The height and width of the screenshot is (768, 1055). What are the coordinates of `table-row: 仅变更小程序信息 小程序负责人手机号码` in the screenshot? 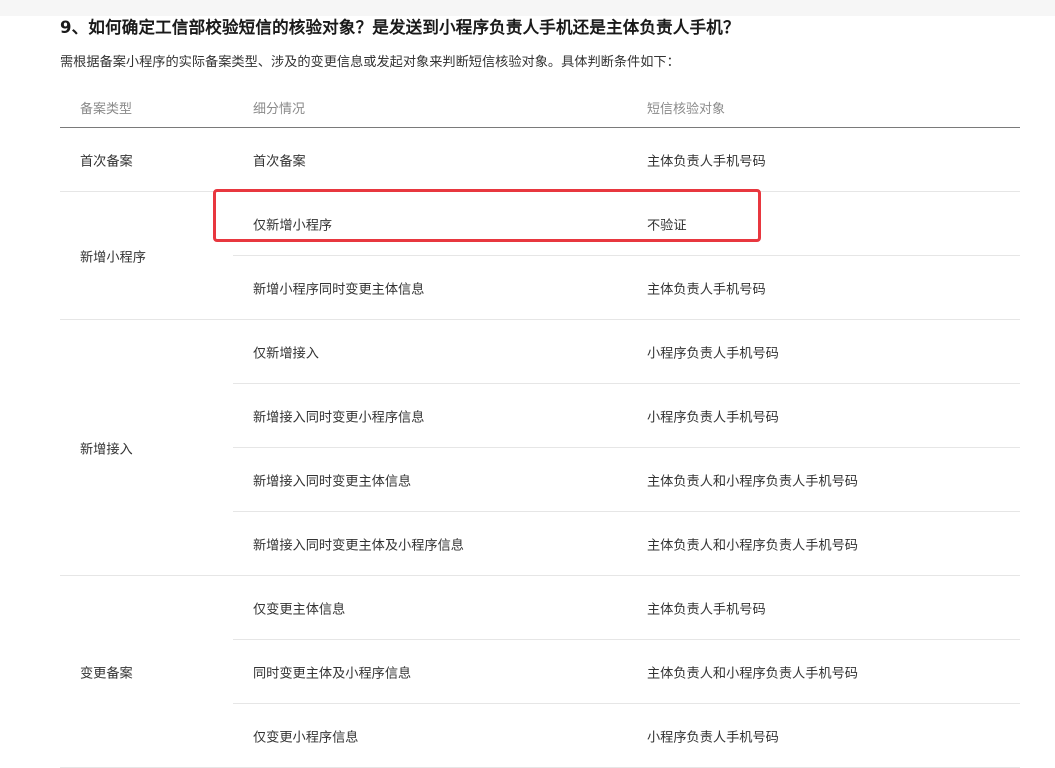 It's located at (626, 735).